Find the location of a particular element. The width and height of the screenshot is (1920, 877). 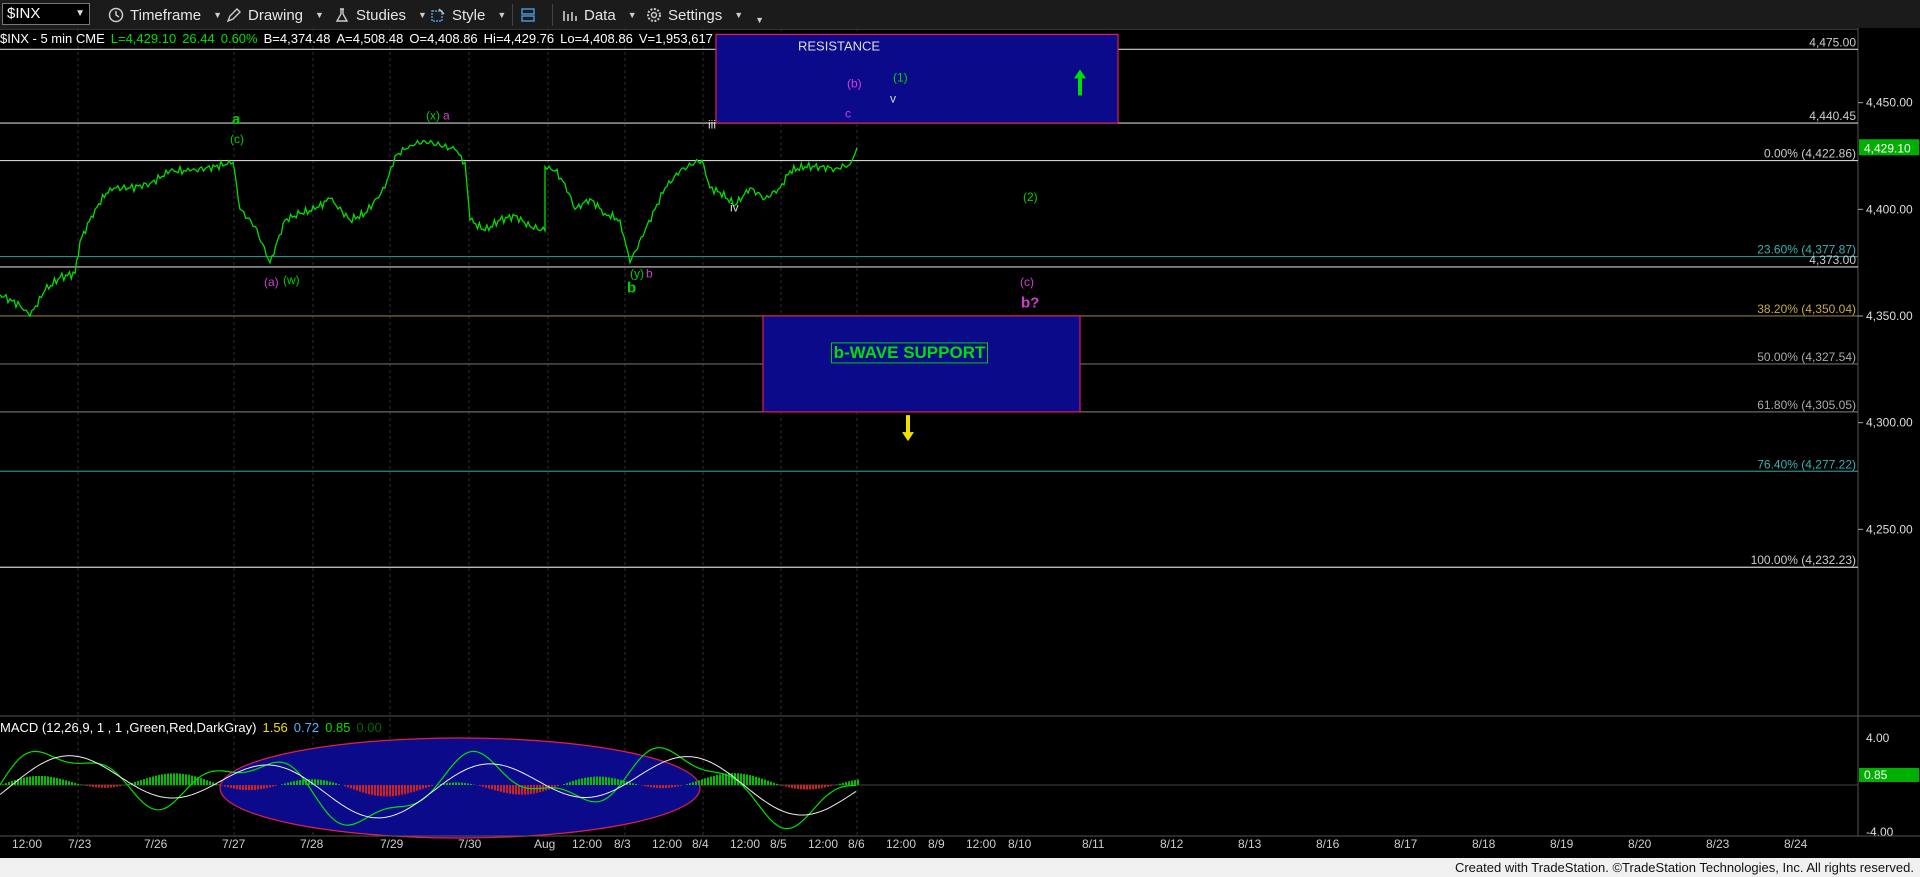

price-tick-label: 4,300.00 is located at coordinates (1889, 423).